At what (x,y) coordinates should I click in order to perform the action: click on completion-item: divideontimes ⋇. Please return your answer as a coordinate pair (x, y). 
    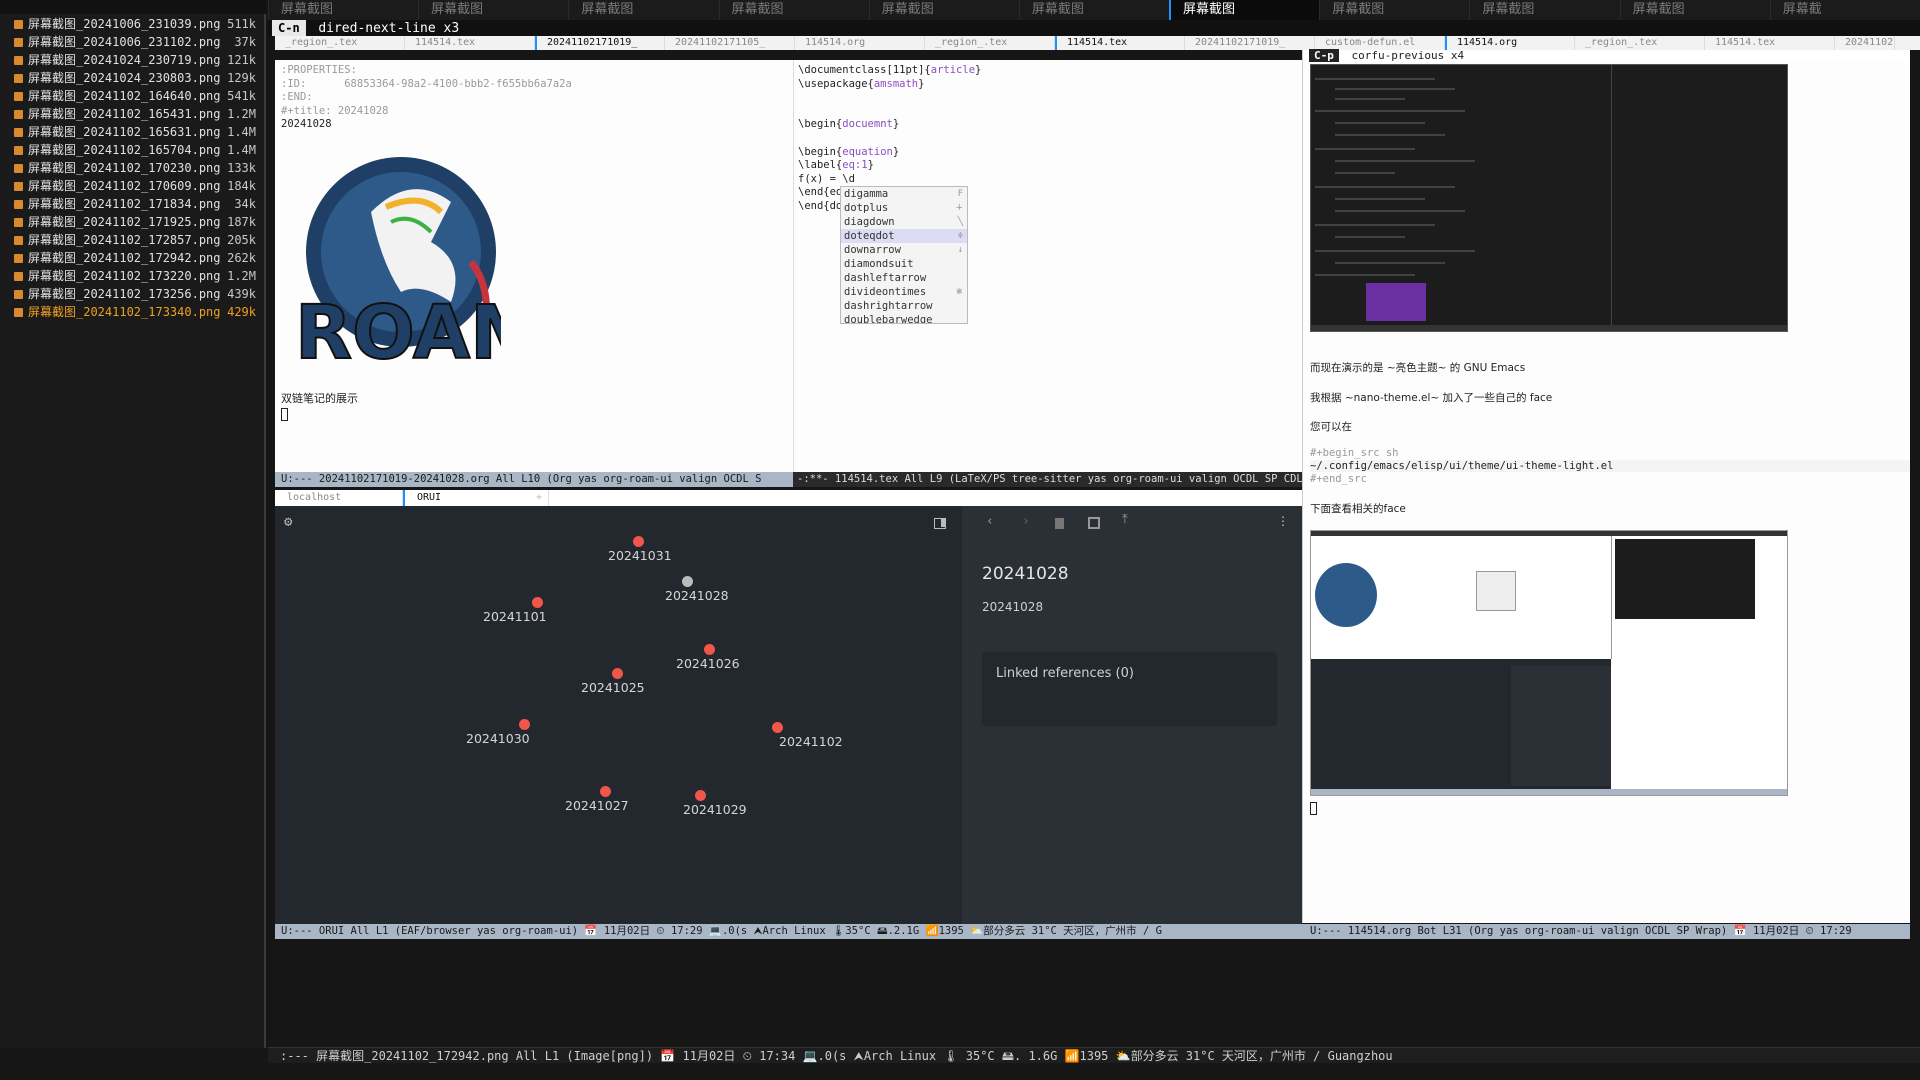
    Looking at the image, I should click on (904, 292).